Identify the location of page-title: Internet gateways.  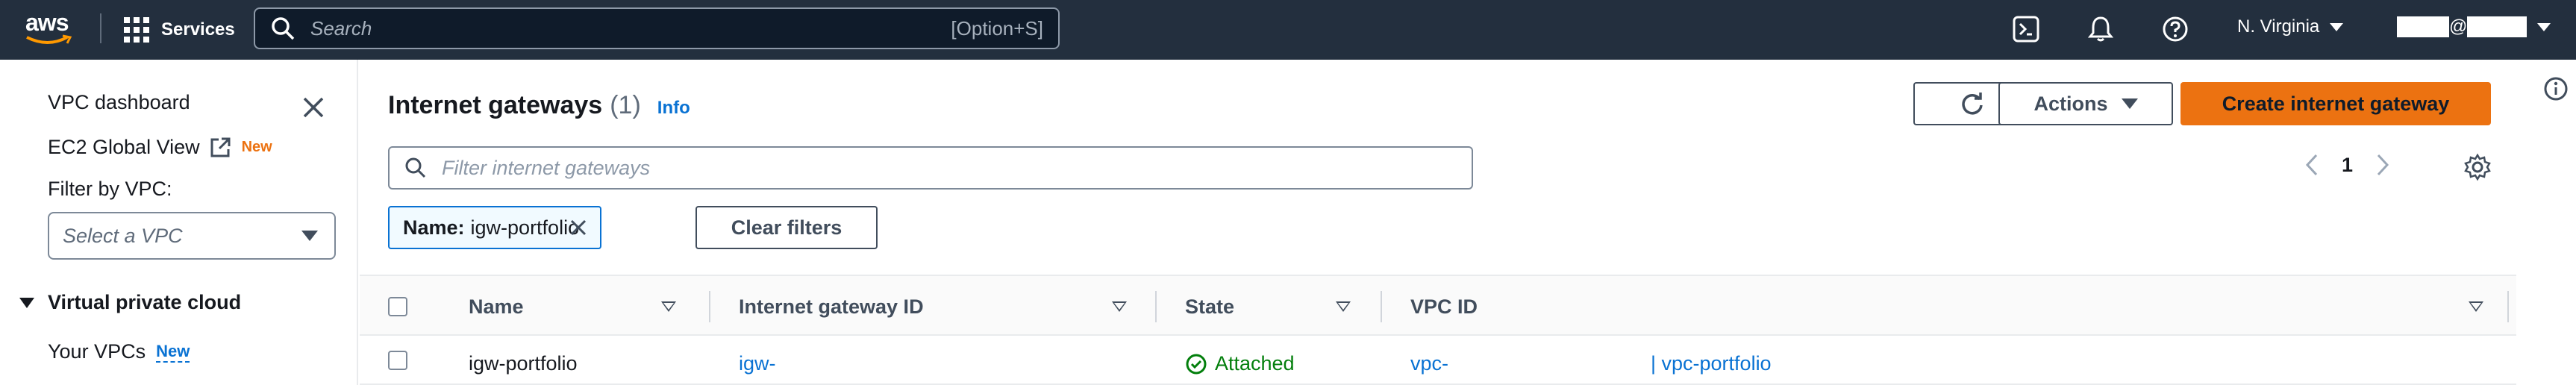
(495, 105).